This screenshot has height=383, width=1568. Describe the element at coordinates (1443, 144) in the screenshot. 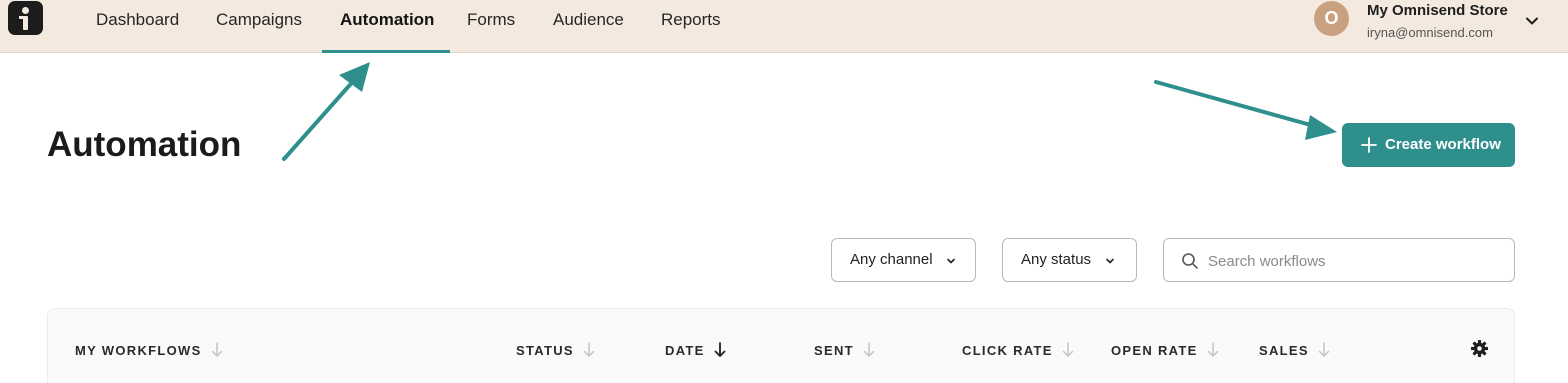

I see `create-workflow-label: Create workflow` at that location.